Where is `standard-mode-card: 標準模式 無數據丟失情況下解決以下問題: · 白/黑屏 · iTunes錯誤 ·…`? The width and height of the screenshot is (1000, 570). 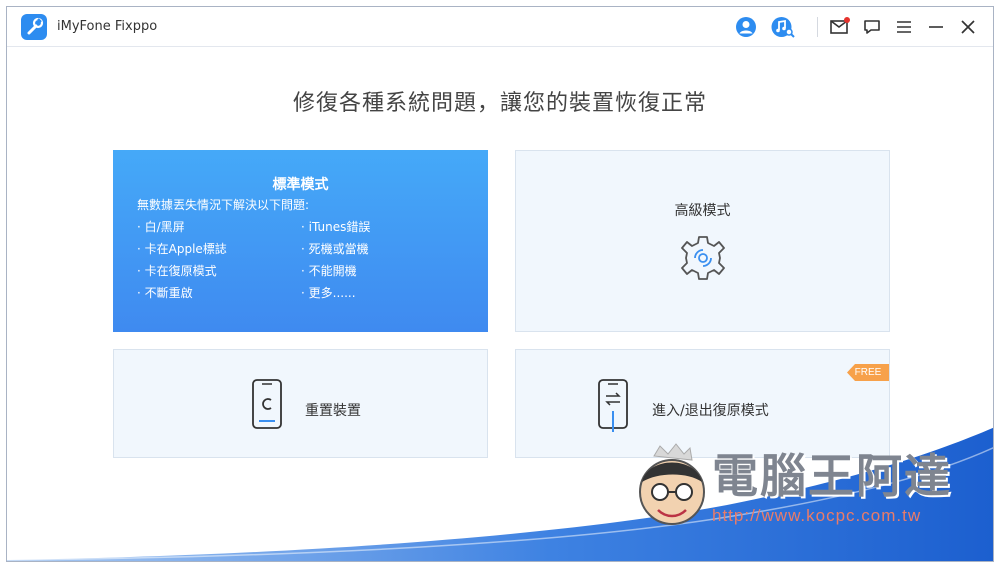 standard-mode-card: 標準模式 無數據丟失情況下解決以下問題: · 白/黑屏 · iTunes錯誤 ·… is located at coordinates (300, 241).